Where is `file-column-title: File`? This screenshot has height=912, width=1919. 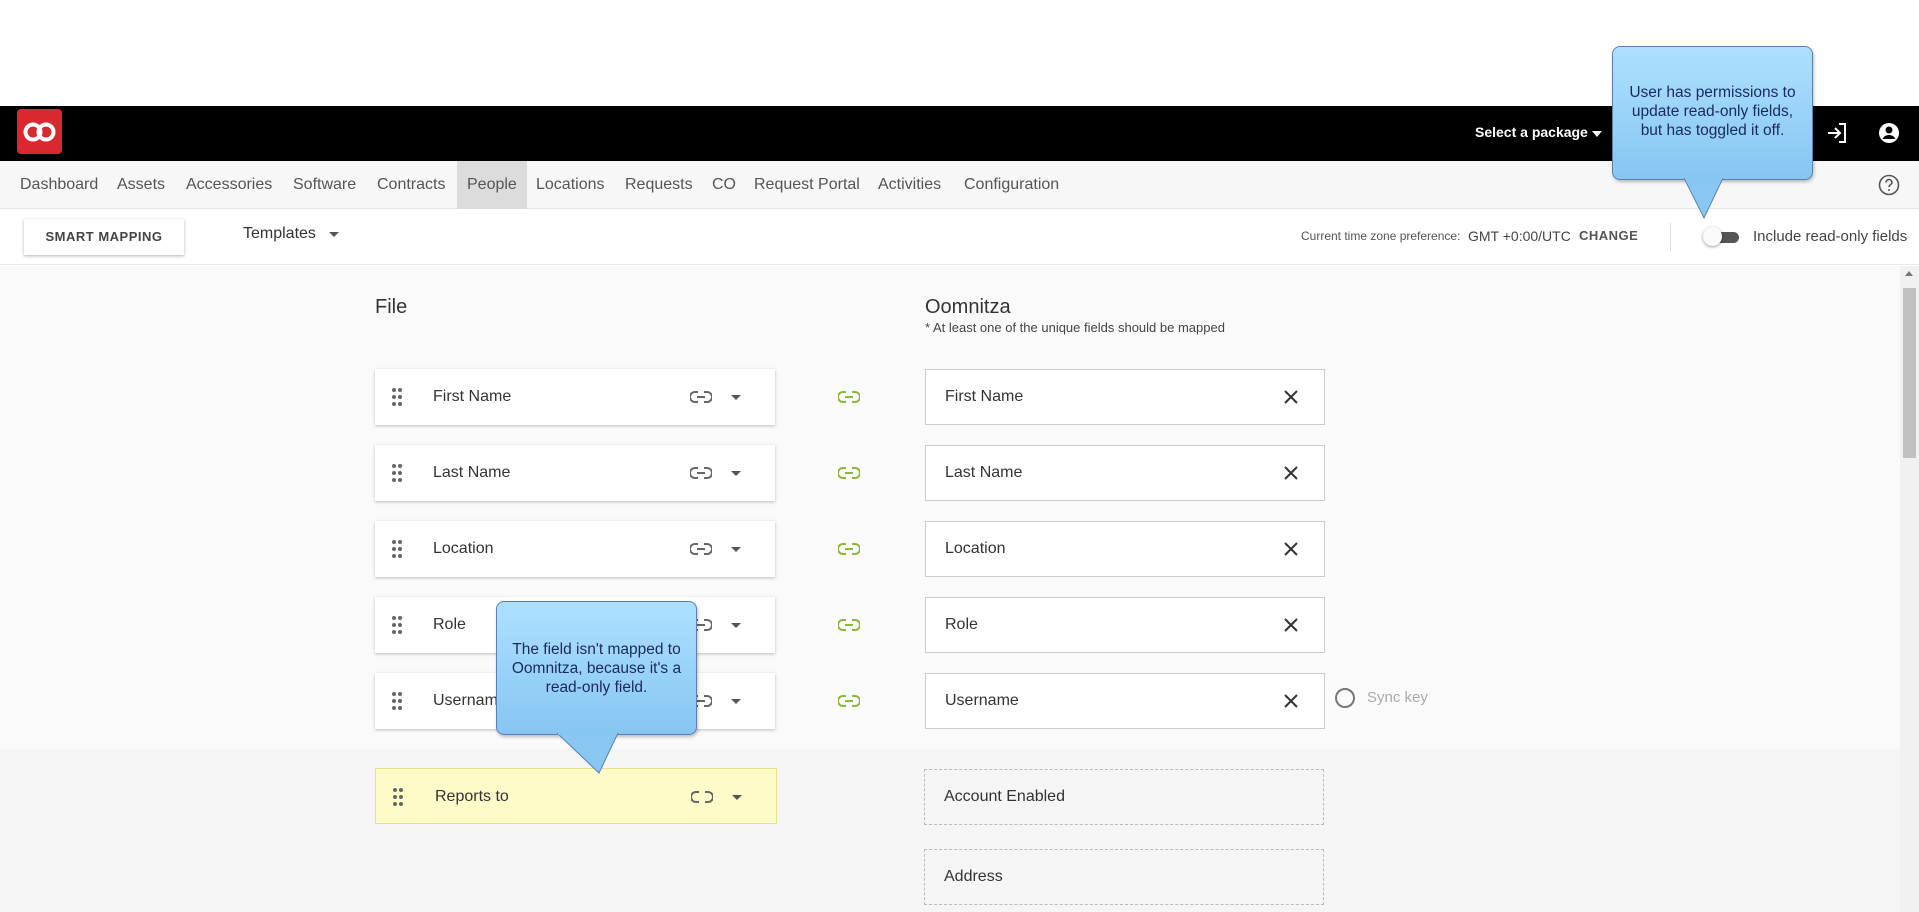 file-column-title: File is located at coordinates (391, 307).